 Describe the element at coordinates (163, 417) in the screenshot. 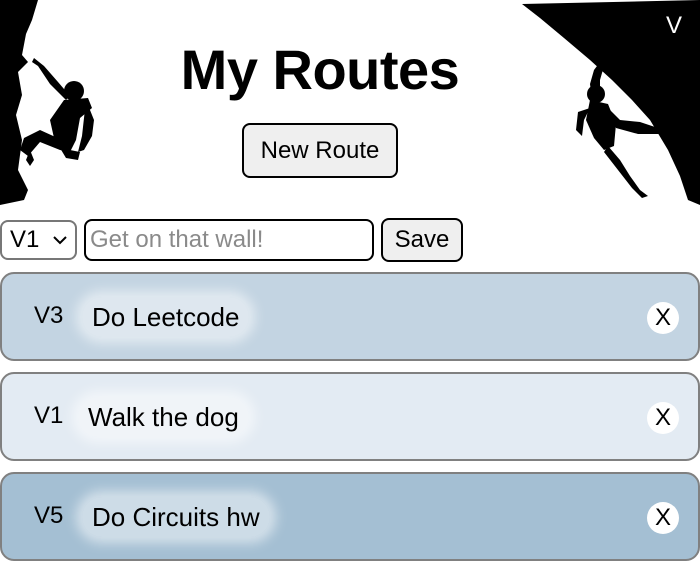

I see `route-name: Walk the dog` at that location.